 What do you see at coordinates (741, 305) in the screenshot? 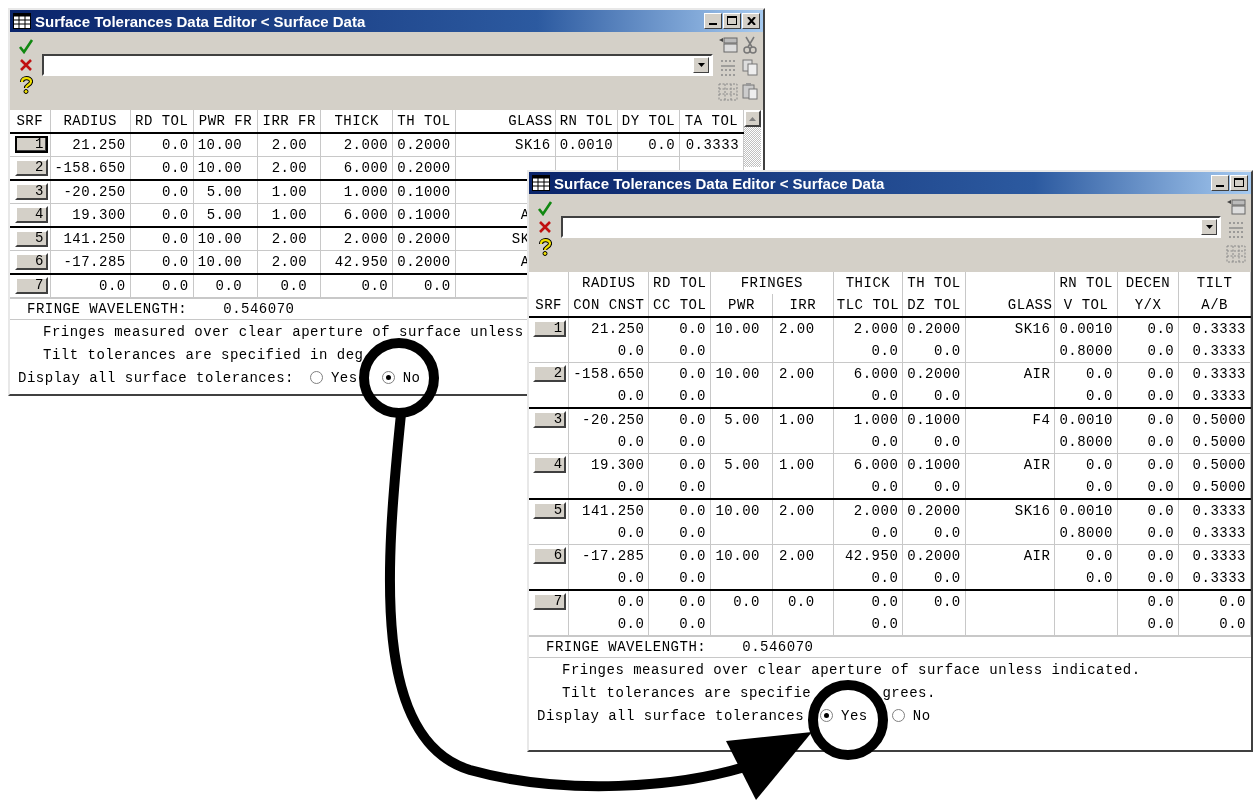
I see `column-header: PWR` at bounding box center [741, 305].